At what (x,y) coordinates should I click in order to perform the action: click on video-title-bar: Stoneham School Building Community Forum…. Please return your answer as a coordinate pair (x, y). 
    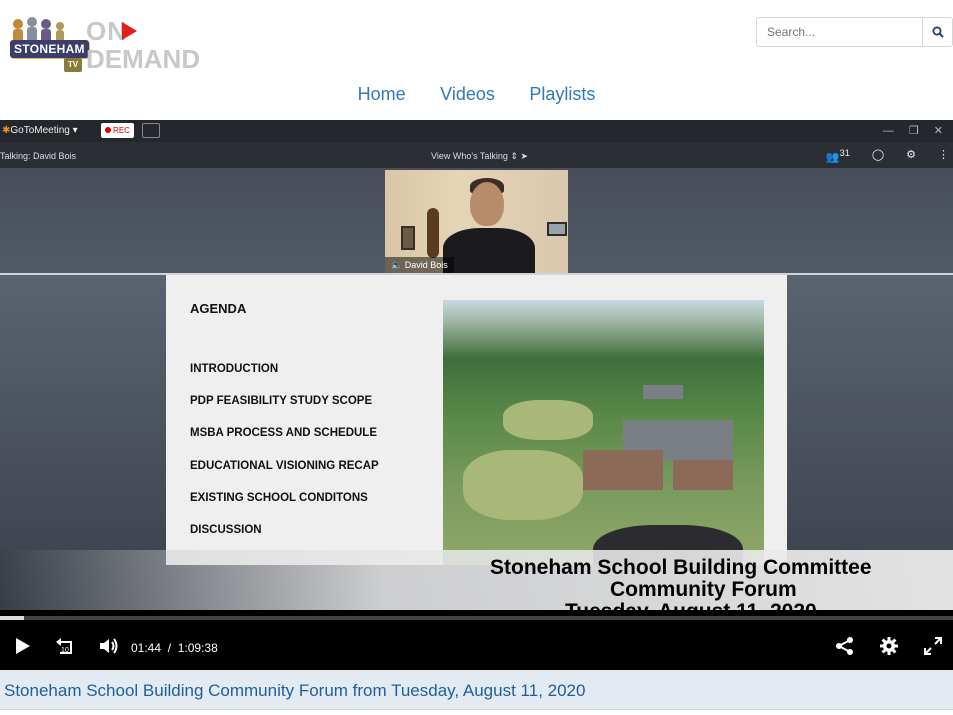
    Looking at the image, I should click on (476, 690).